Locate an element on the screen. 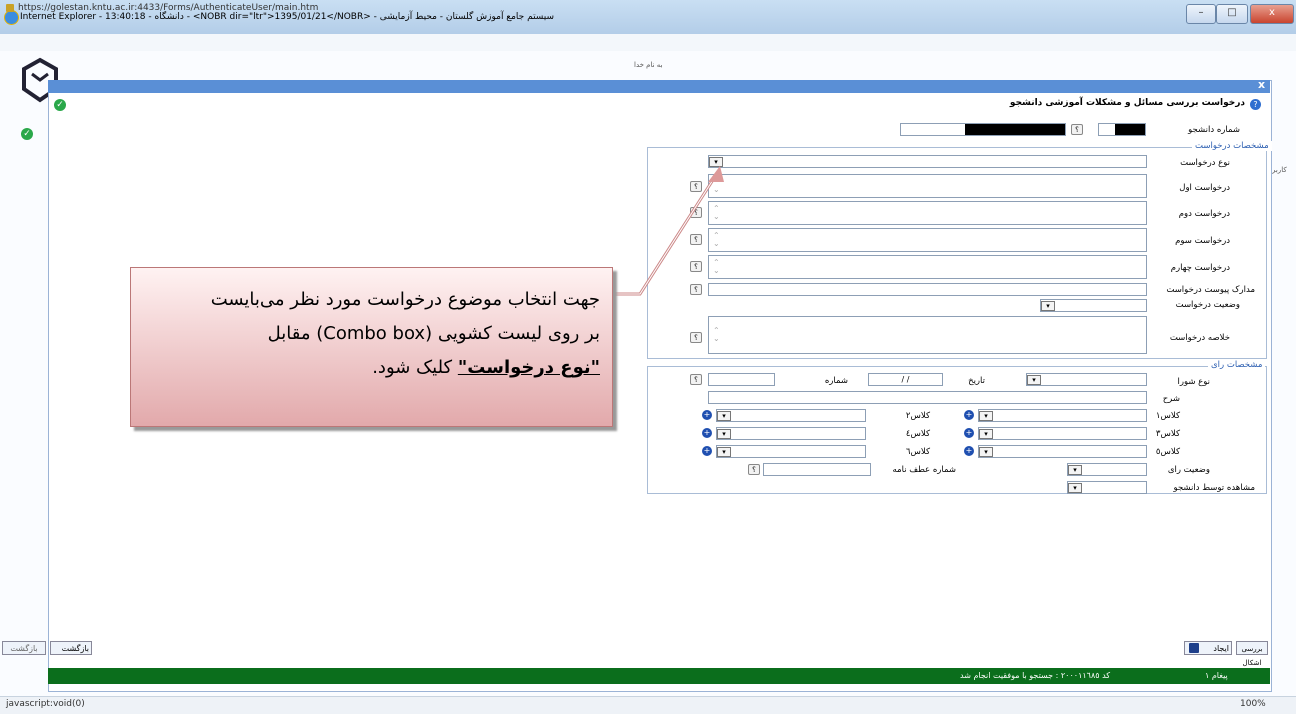  save-icon is located at coordinates (1194, 648).